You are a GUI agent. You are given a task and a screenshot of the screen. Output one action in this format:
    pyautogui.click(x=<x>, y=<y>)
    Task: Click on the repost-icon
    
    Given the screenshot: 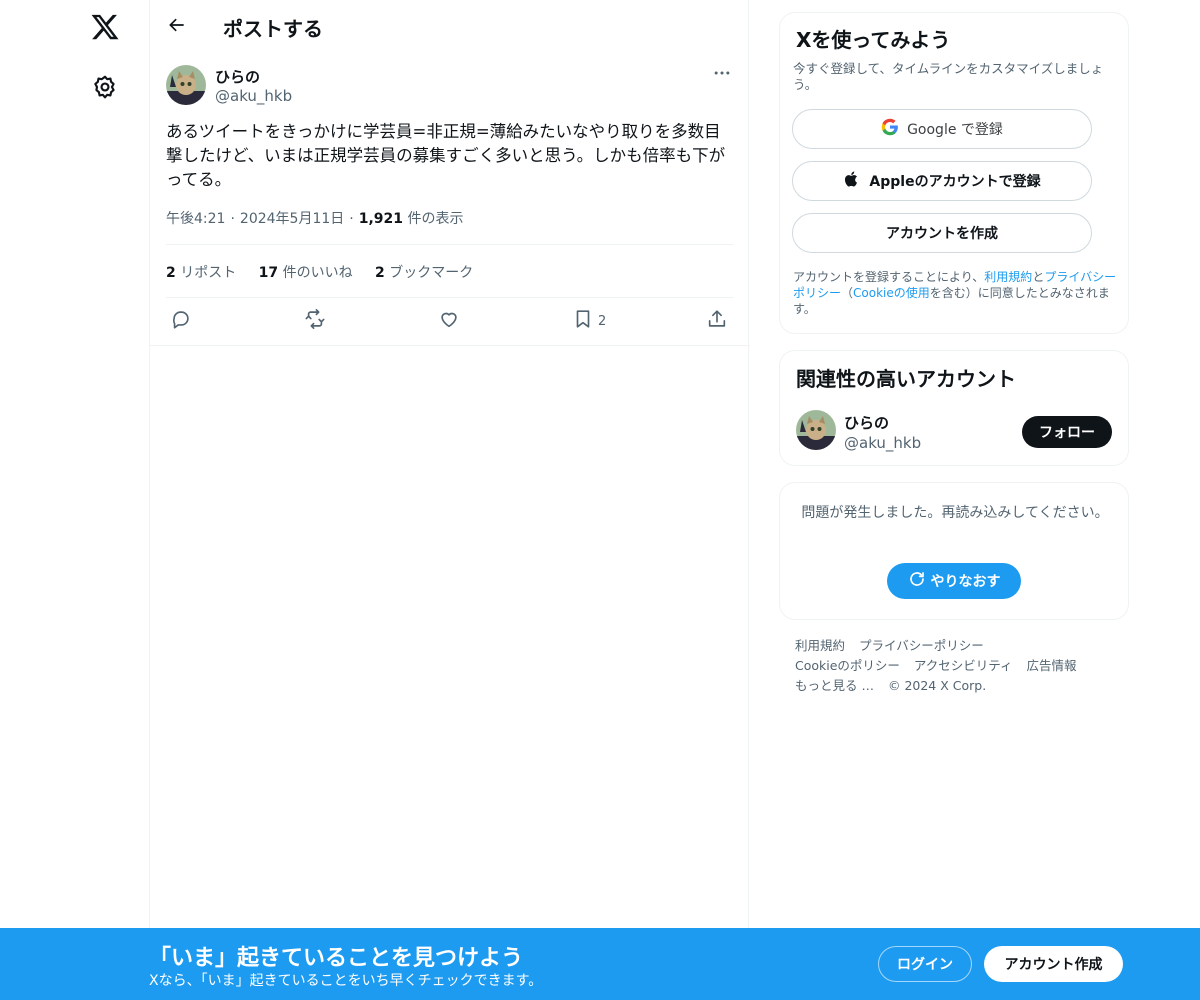 What is the action you would take?
    pyautogui.click(x=315, y=321)
    